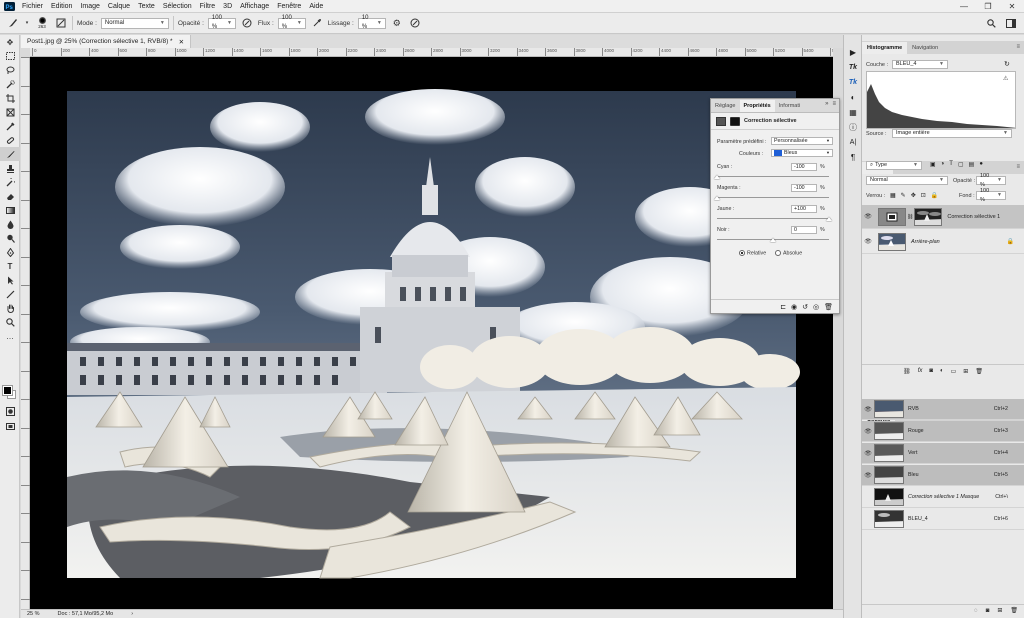 The width and height of the screenshot is (1024, 618). What do you see at coordinates (10, 112) in the screenshot?
I see `frame-tool-icon` at bounding box center [10, 112].